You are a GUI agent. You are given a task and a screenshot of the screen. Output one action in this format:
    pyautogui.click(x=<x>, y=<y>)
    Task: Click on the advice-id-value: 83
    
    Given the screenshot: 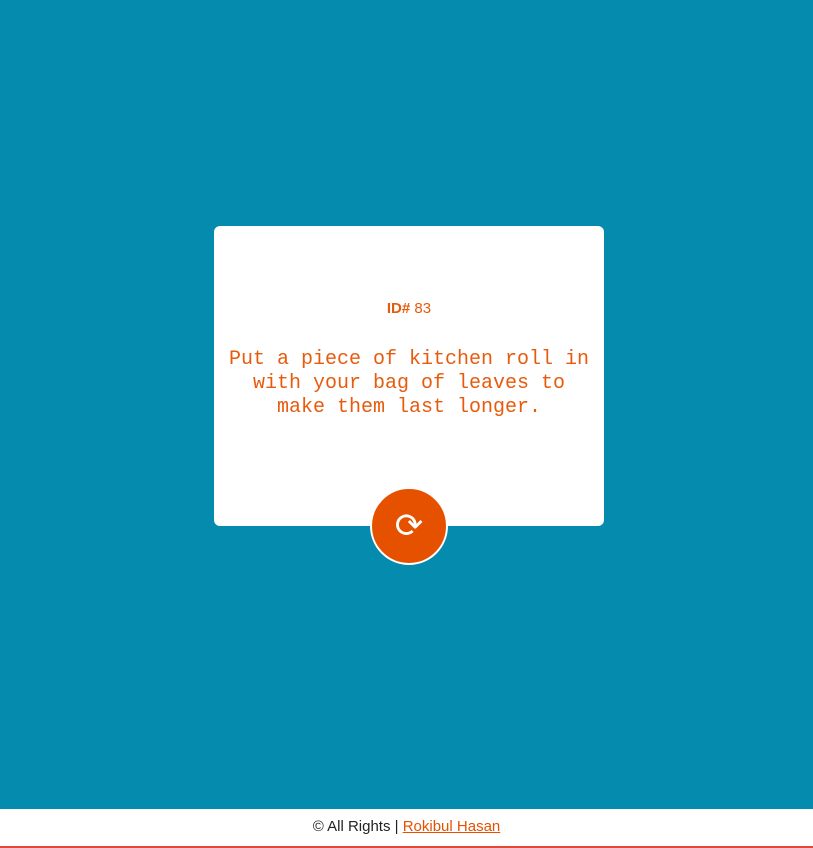 What is the action you would take?
    pyautogui.click(x=423, y=308)
    